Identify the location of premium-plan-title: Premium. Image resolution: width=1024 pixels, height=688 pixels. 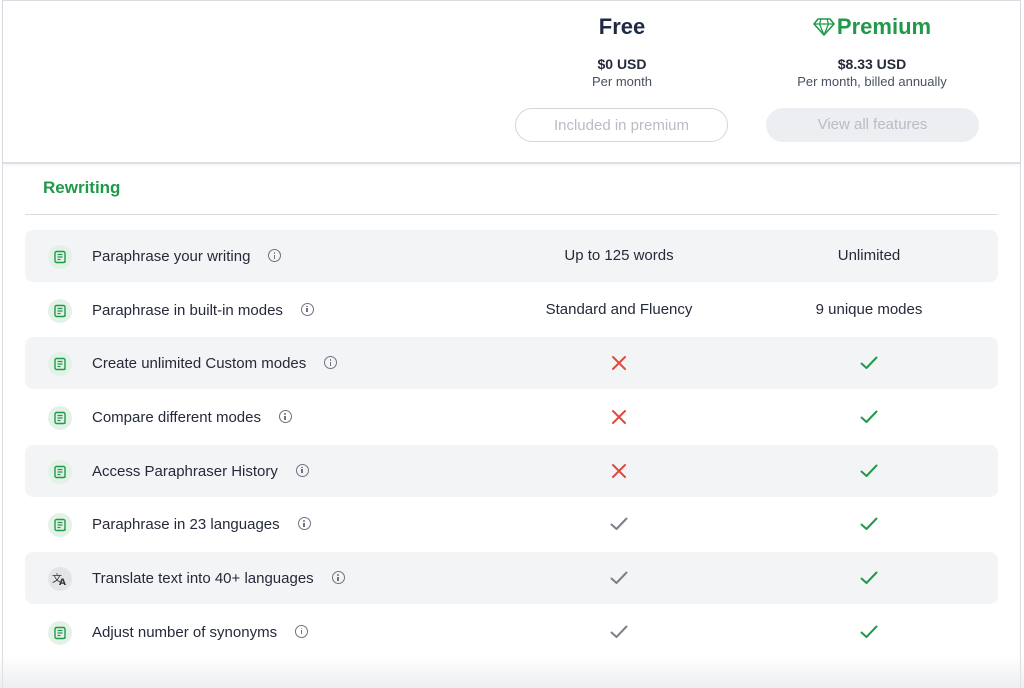
(872, 27).